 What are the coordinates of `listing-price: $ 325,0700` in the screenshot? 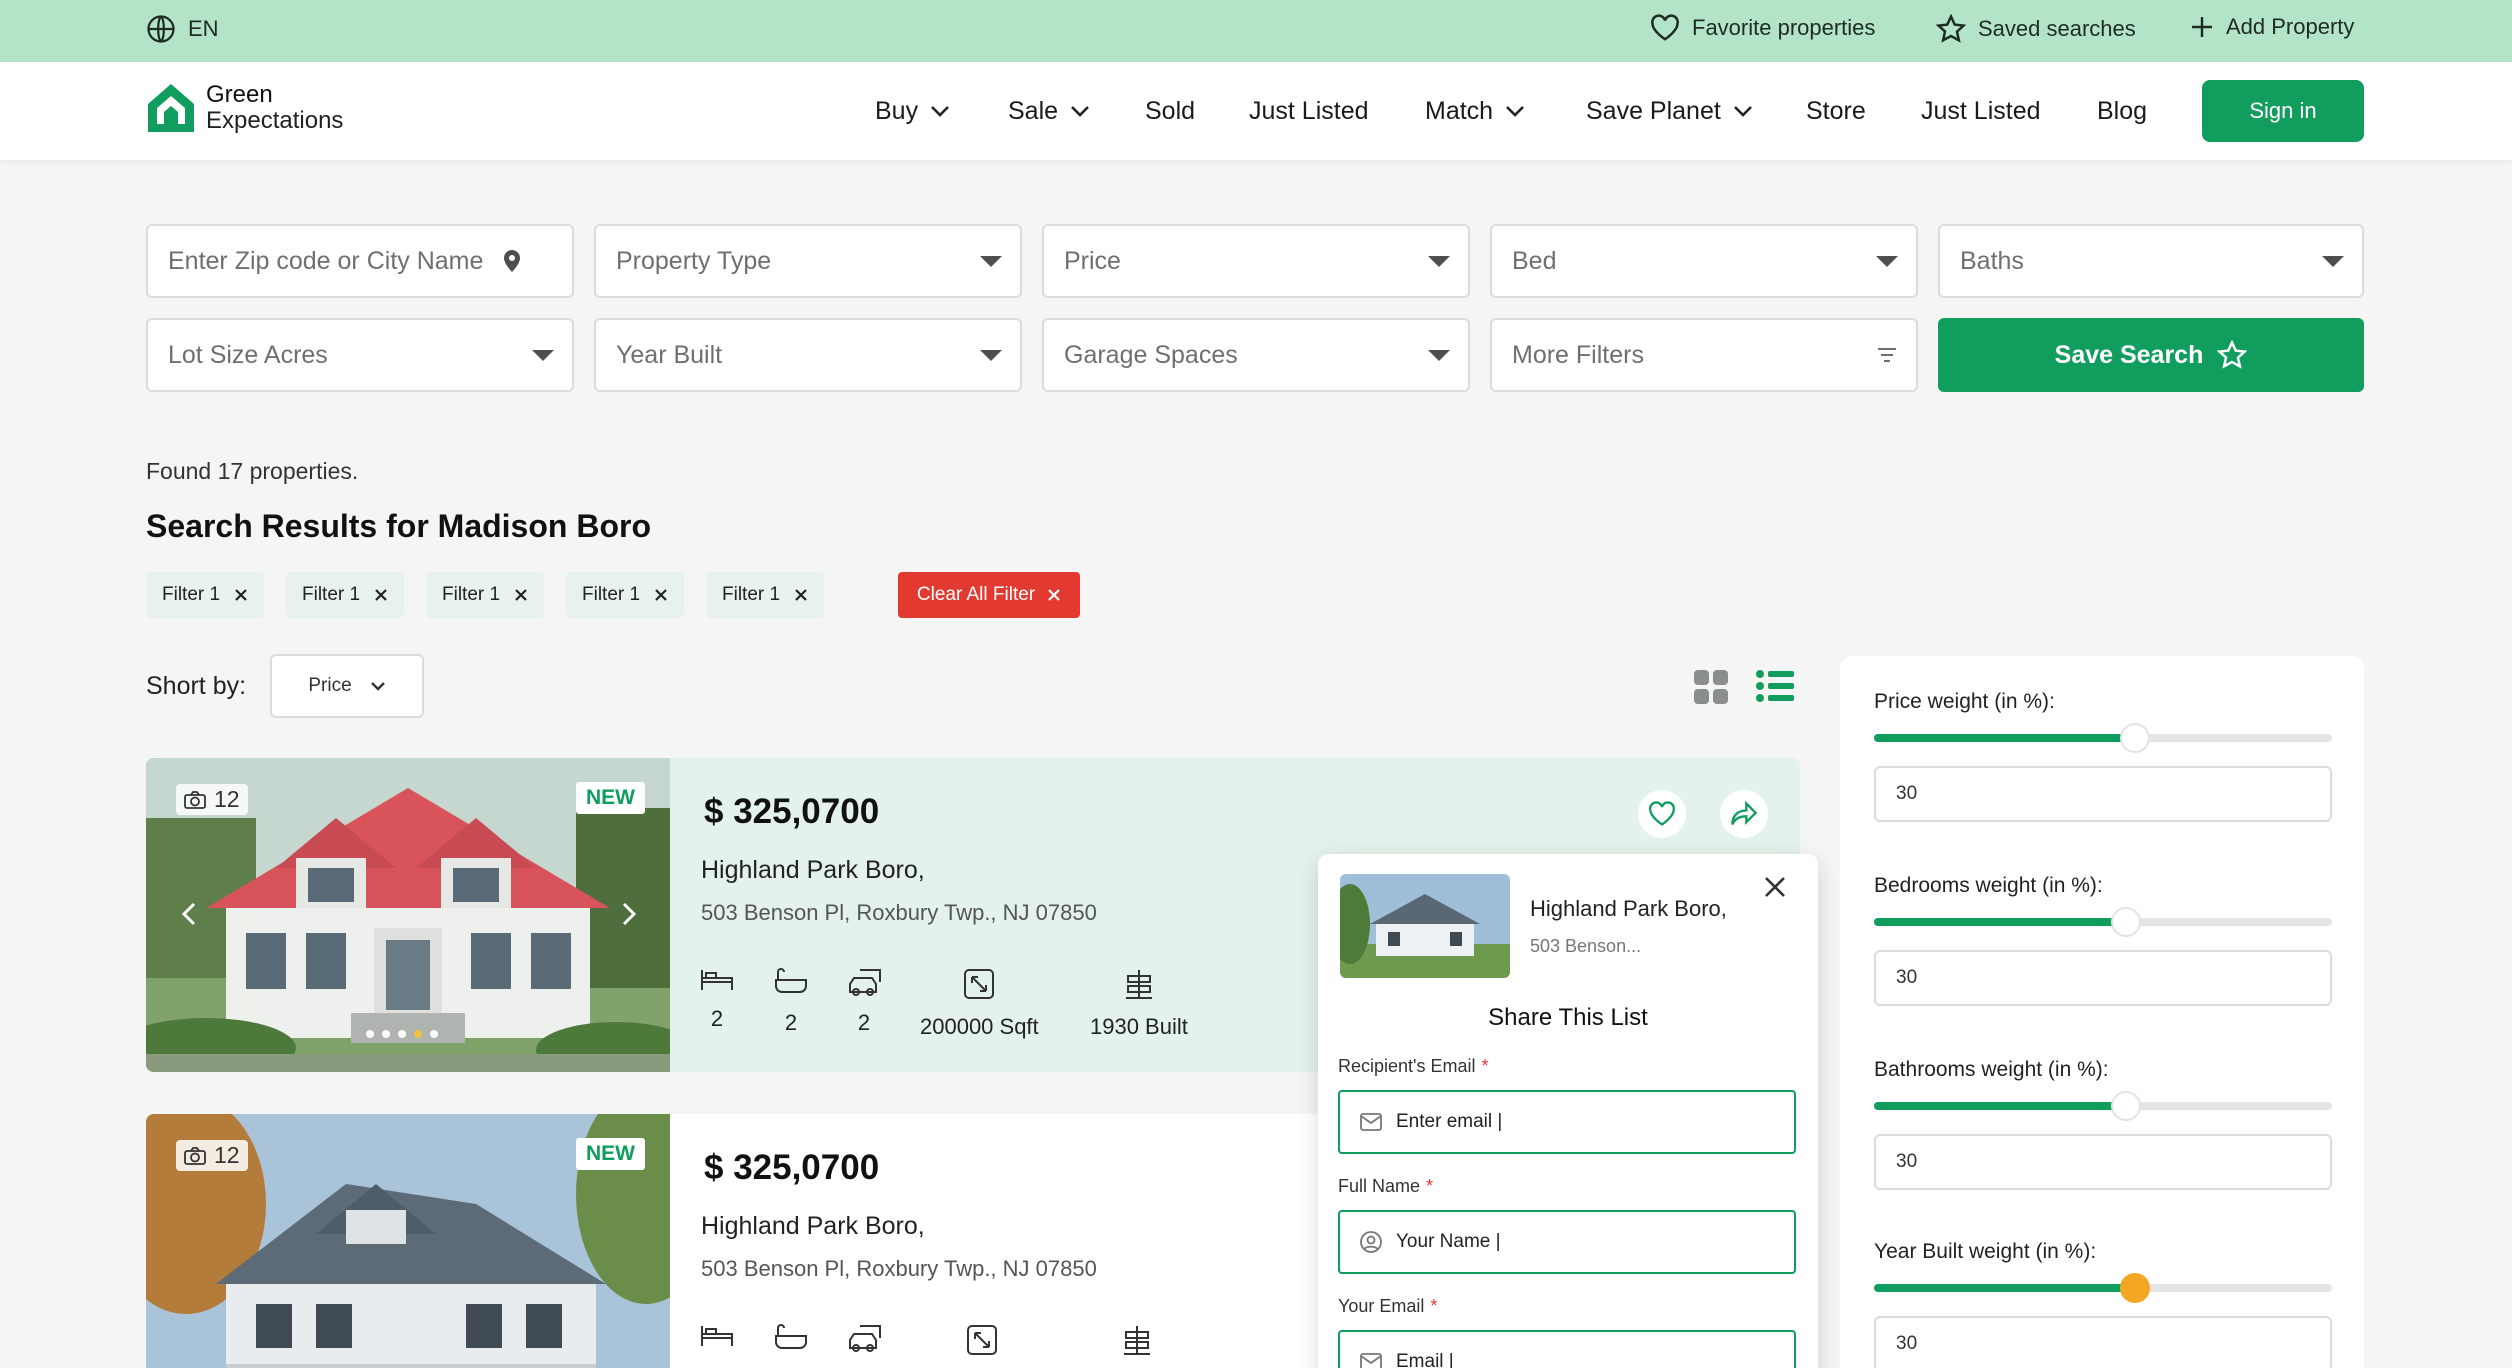 It's located at (792, 811).